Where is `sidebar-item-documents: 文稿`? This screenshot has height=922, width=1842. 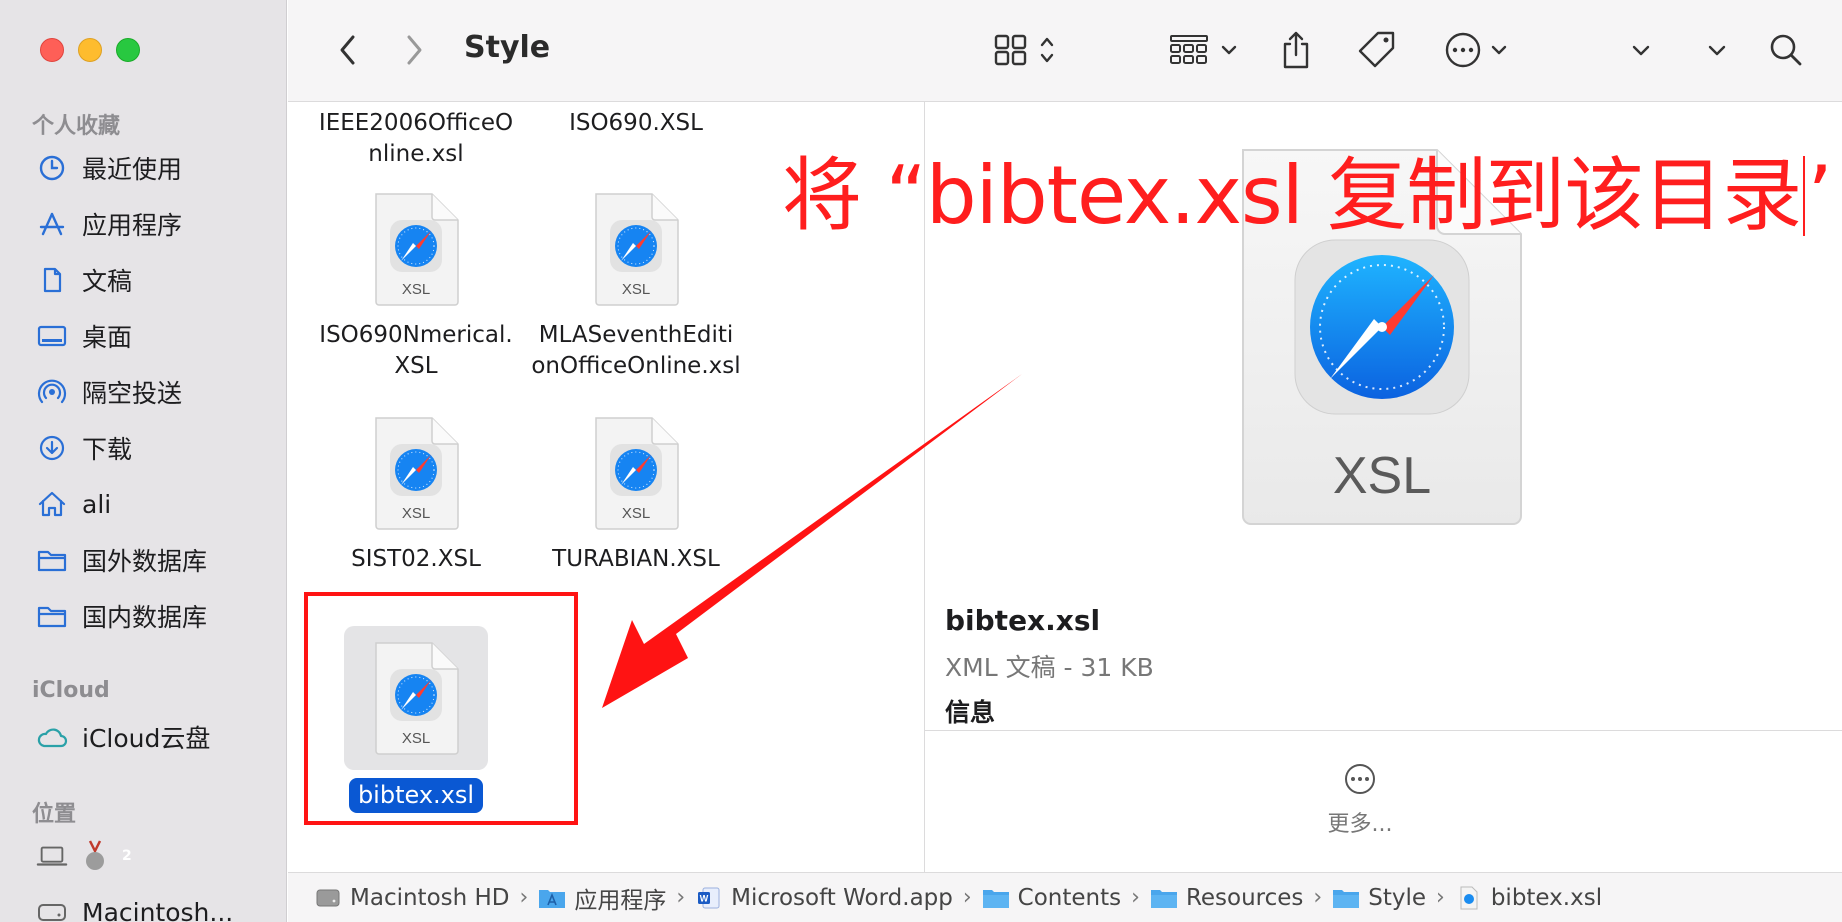 sidebar-item-documents: 文稿 is located at coordinates (84, 280).